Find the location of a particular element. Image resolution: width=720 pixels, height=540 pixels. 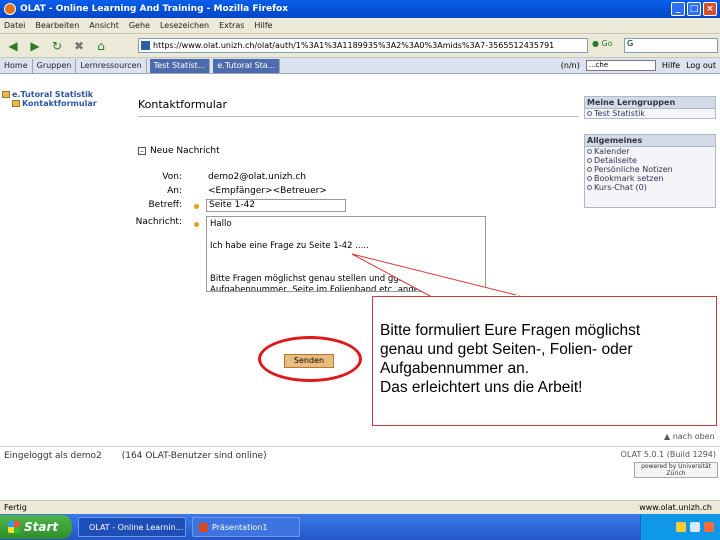

general-item-bookmark: Bookmark setzen is located at coordinates (650, 178).